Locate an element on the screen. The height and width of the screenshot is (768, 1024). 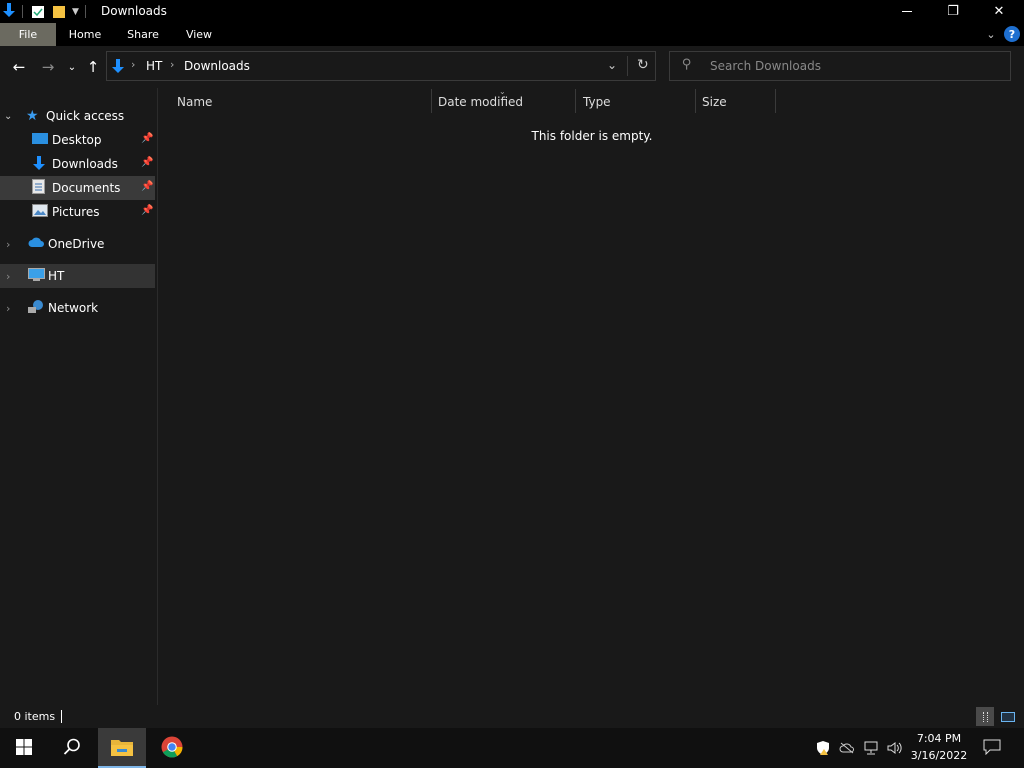
notification-icon is located at coordinates (992, 748).